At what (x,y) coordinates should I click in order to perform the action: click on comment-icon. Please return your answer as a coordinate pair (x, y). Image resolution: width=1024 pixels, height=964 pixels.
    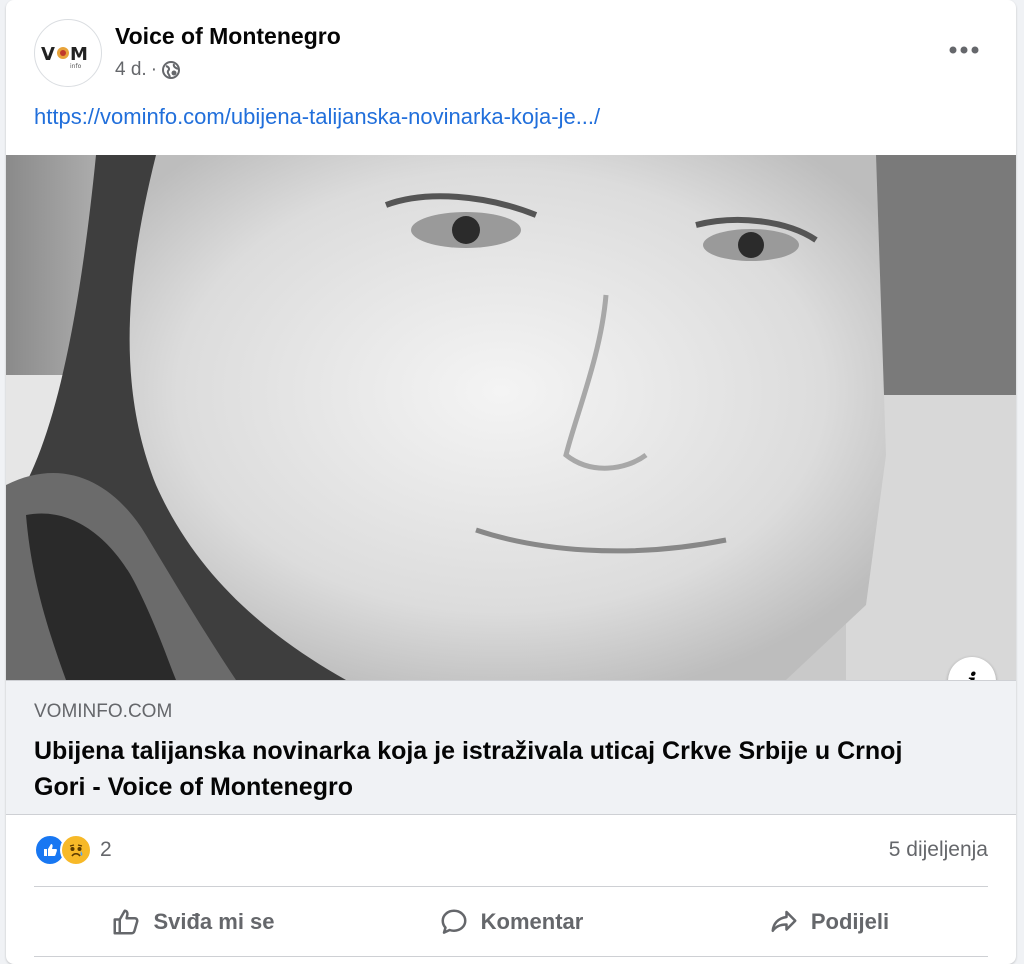
    Looking at the image, I should click on (454, 921).